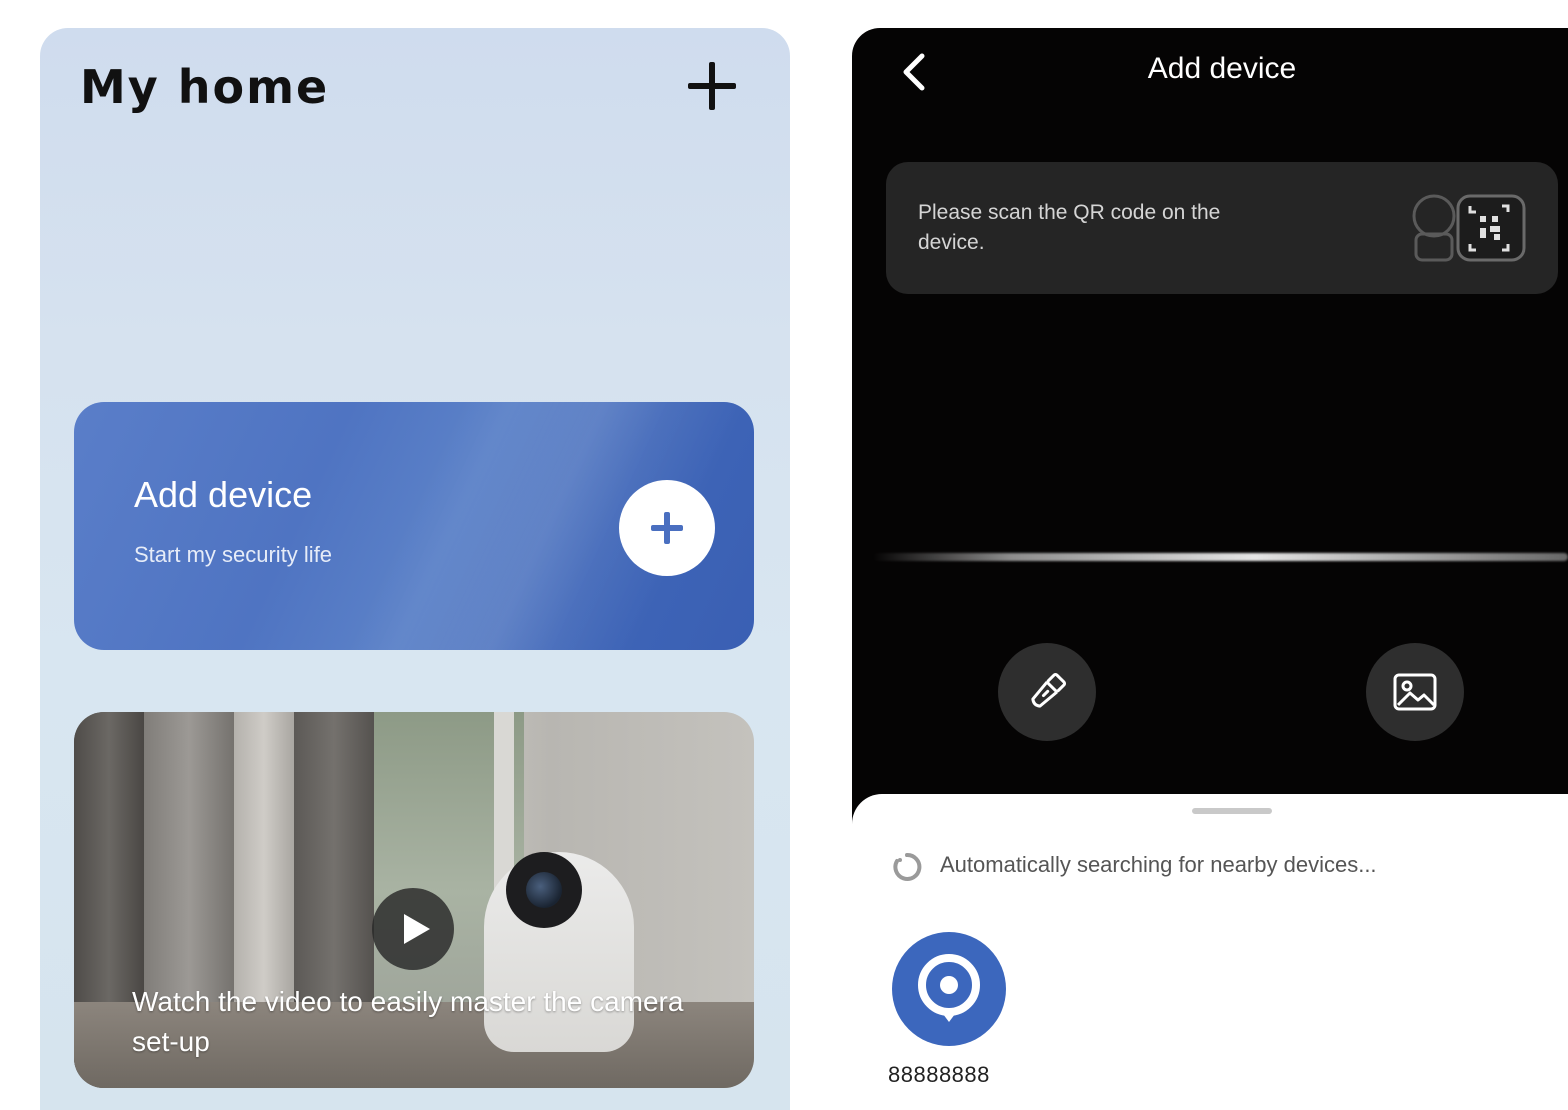 Image resolution: width=1568 pixels, height=1110 pixels. Describe the element at coordinates (1222, 228) in the screenshot. I see `qr-hint-card: Please scan the QR code on the device.` at that location.